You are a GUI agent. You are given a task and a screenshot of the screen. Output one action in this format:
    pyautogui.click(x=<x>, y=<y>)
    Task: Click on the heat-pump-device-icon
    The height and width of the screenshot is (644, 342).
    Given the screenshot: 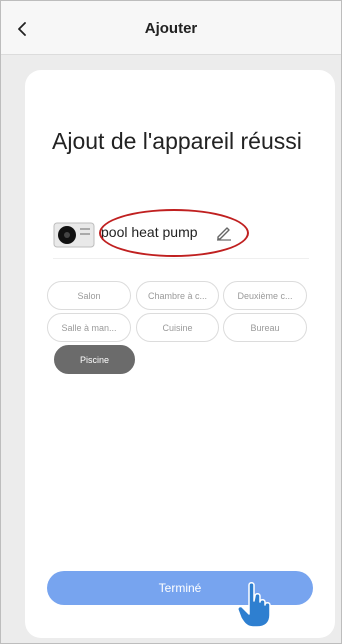 What is the action you would take?
    pyautogui.click(x=74, y=235)
    